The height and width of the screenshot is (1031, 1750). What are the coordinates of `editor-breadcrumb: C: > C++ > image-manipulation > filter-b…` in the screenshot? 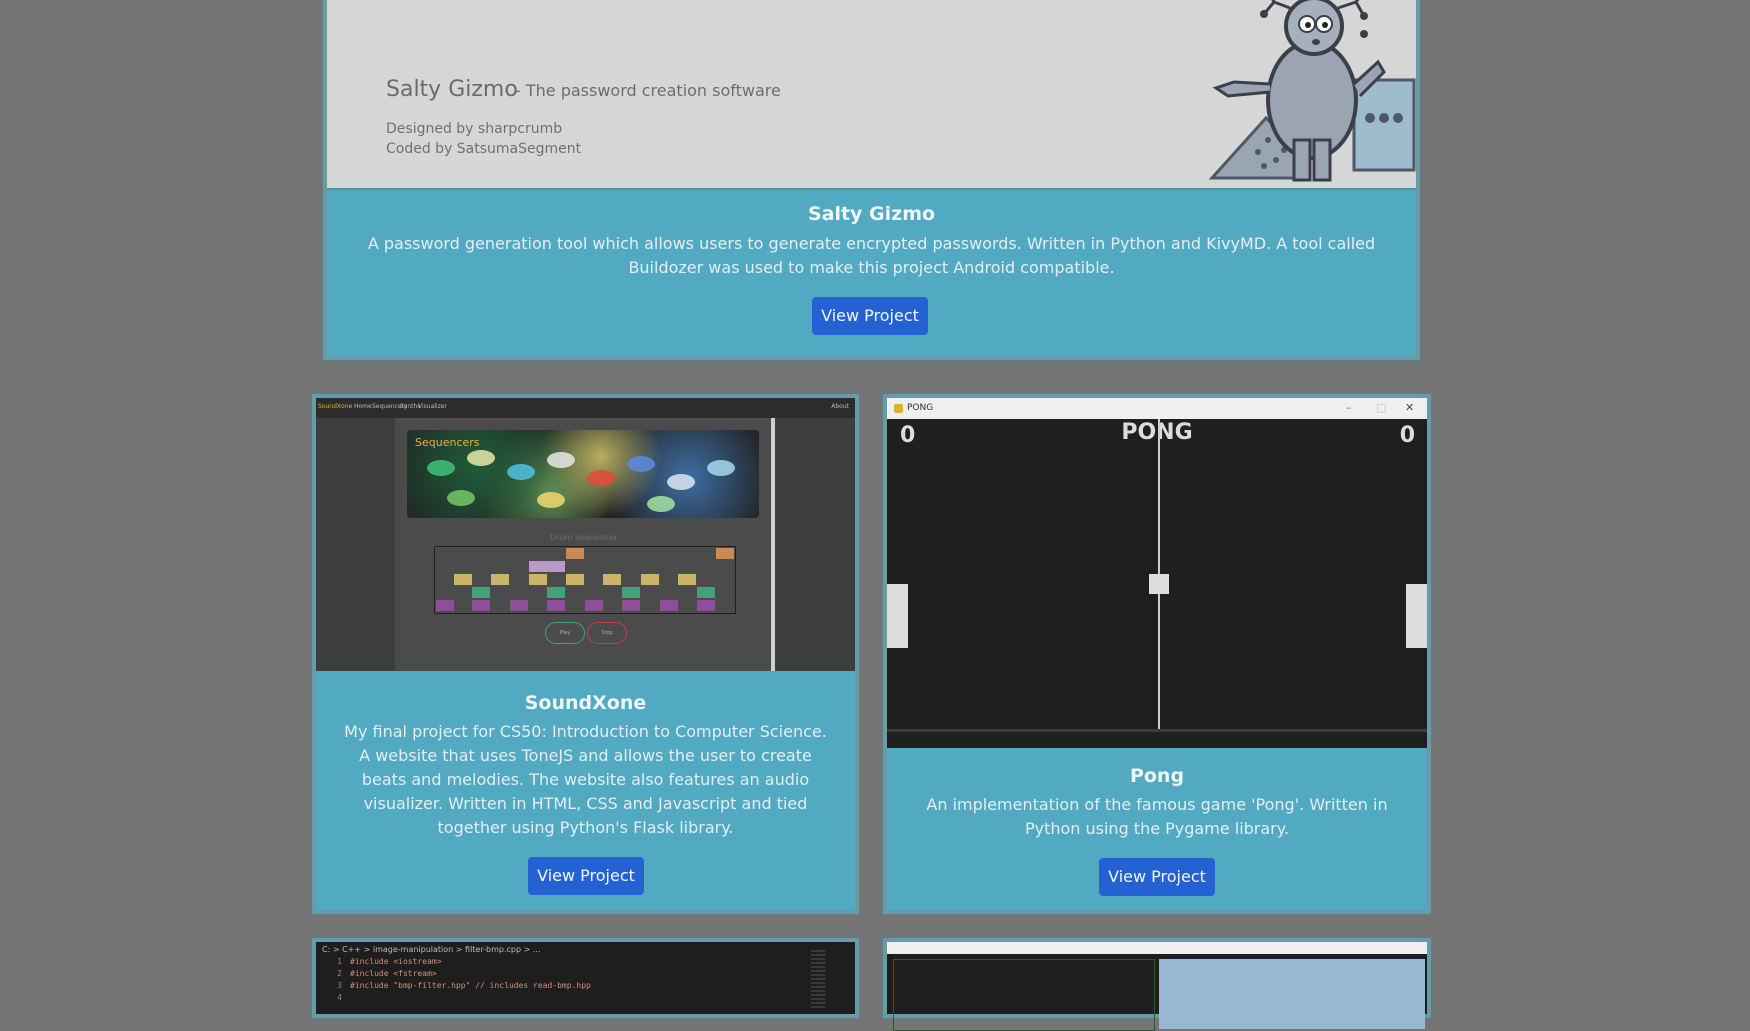 It's located at (431, 949).